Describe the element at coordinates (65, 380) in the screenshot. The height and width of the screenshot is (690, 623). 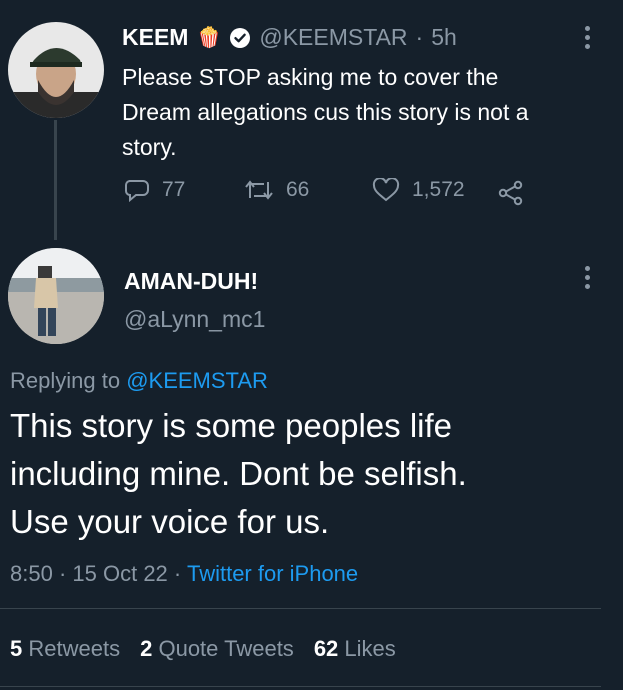
I see `replying-to-label: Replying to` at that location.